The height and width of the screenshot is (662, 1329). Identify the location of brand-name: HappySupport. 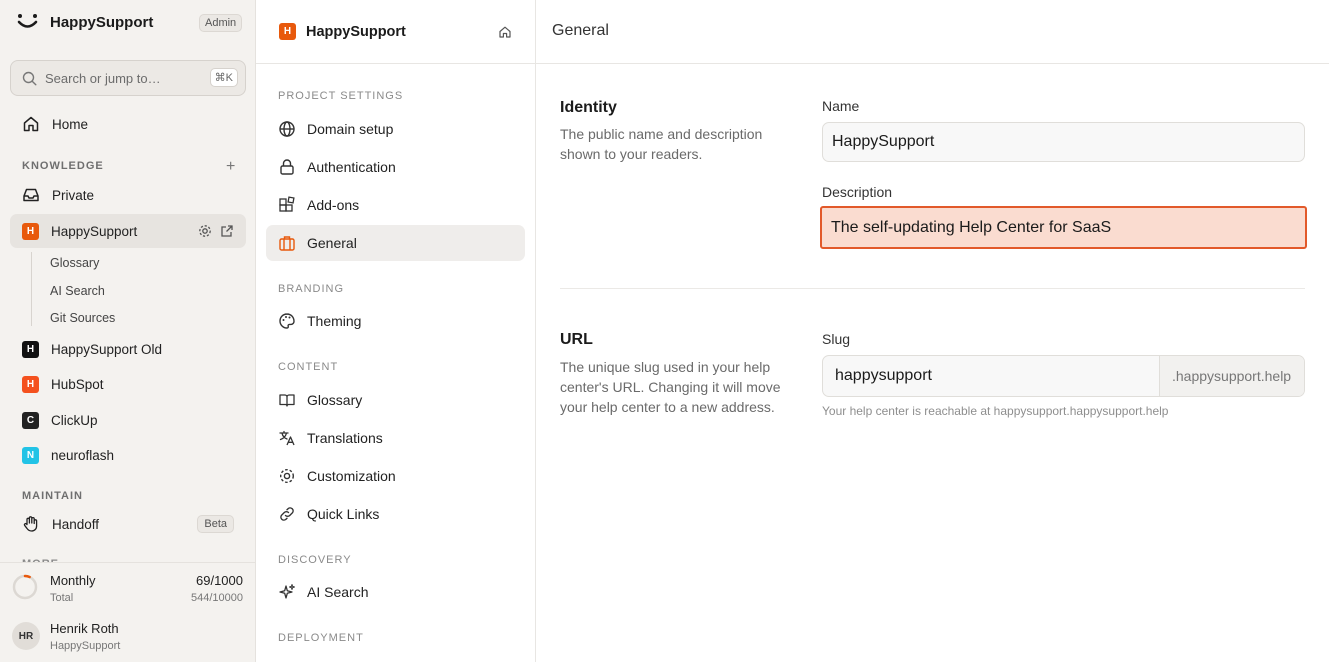
(102, 22).